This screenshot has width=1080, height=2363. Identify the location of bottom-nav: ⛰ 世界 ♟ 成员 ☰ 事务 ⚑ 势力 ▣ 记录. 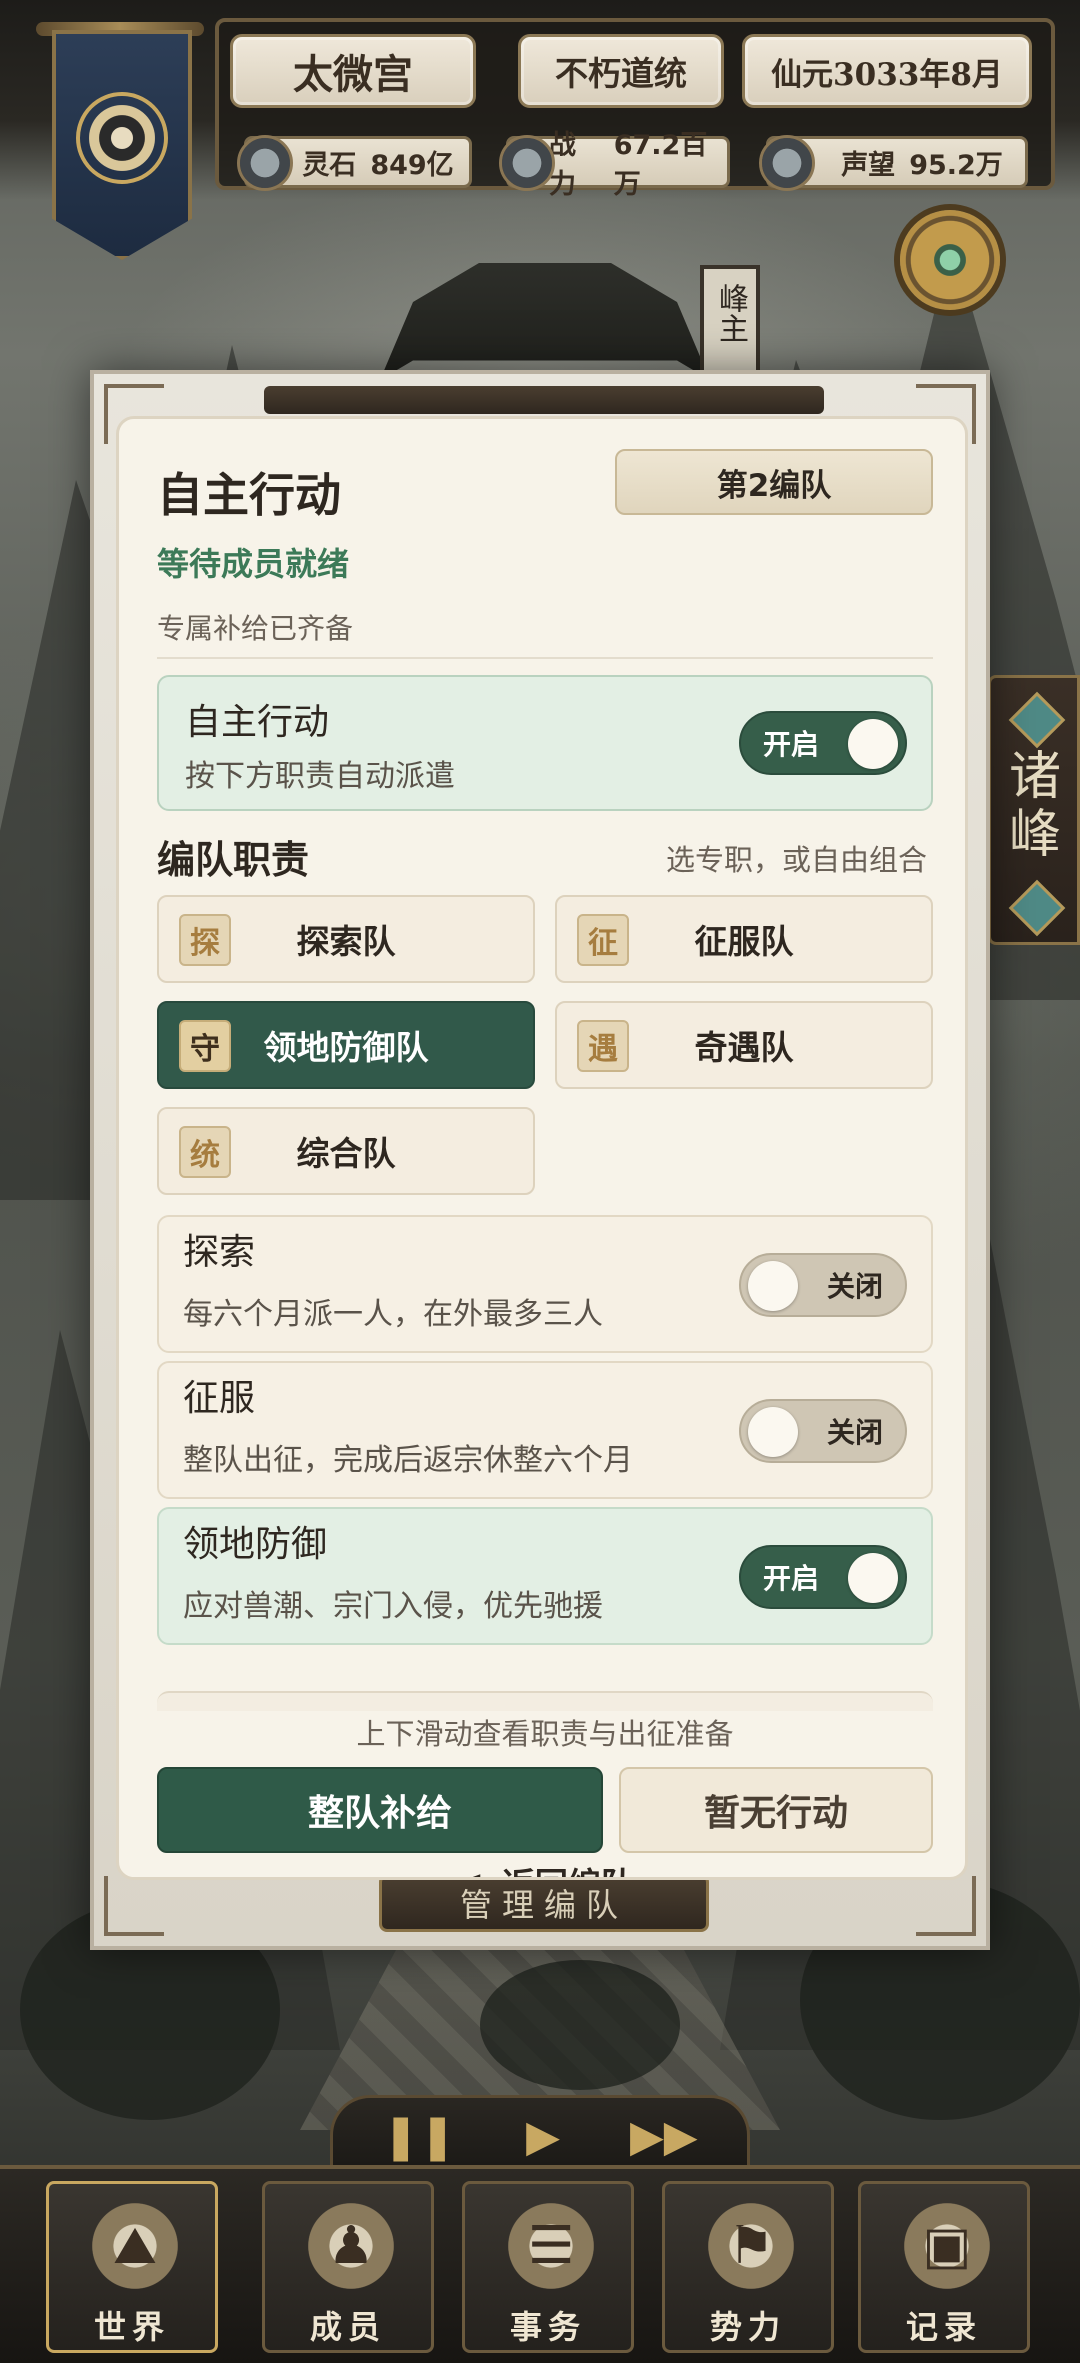
(540, 2264).